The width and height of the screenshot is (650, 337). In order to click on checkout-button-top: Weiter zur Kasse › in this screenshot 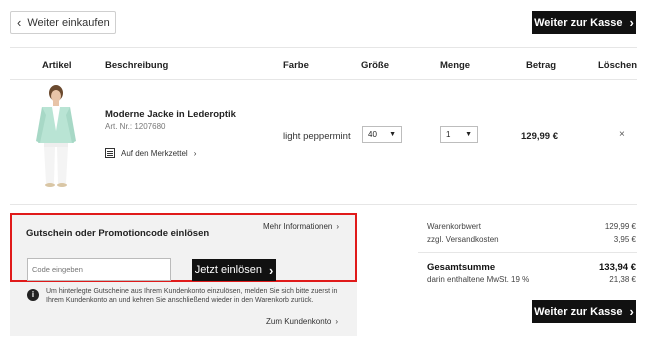, I will do `click(584, 22)`.